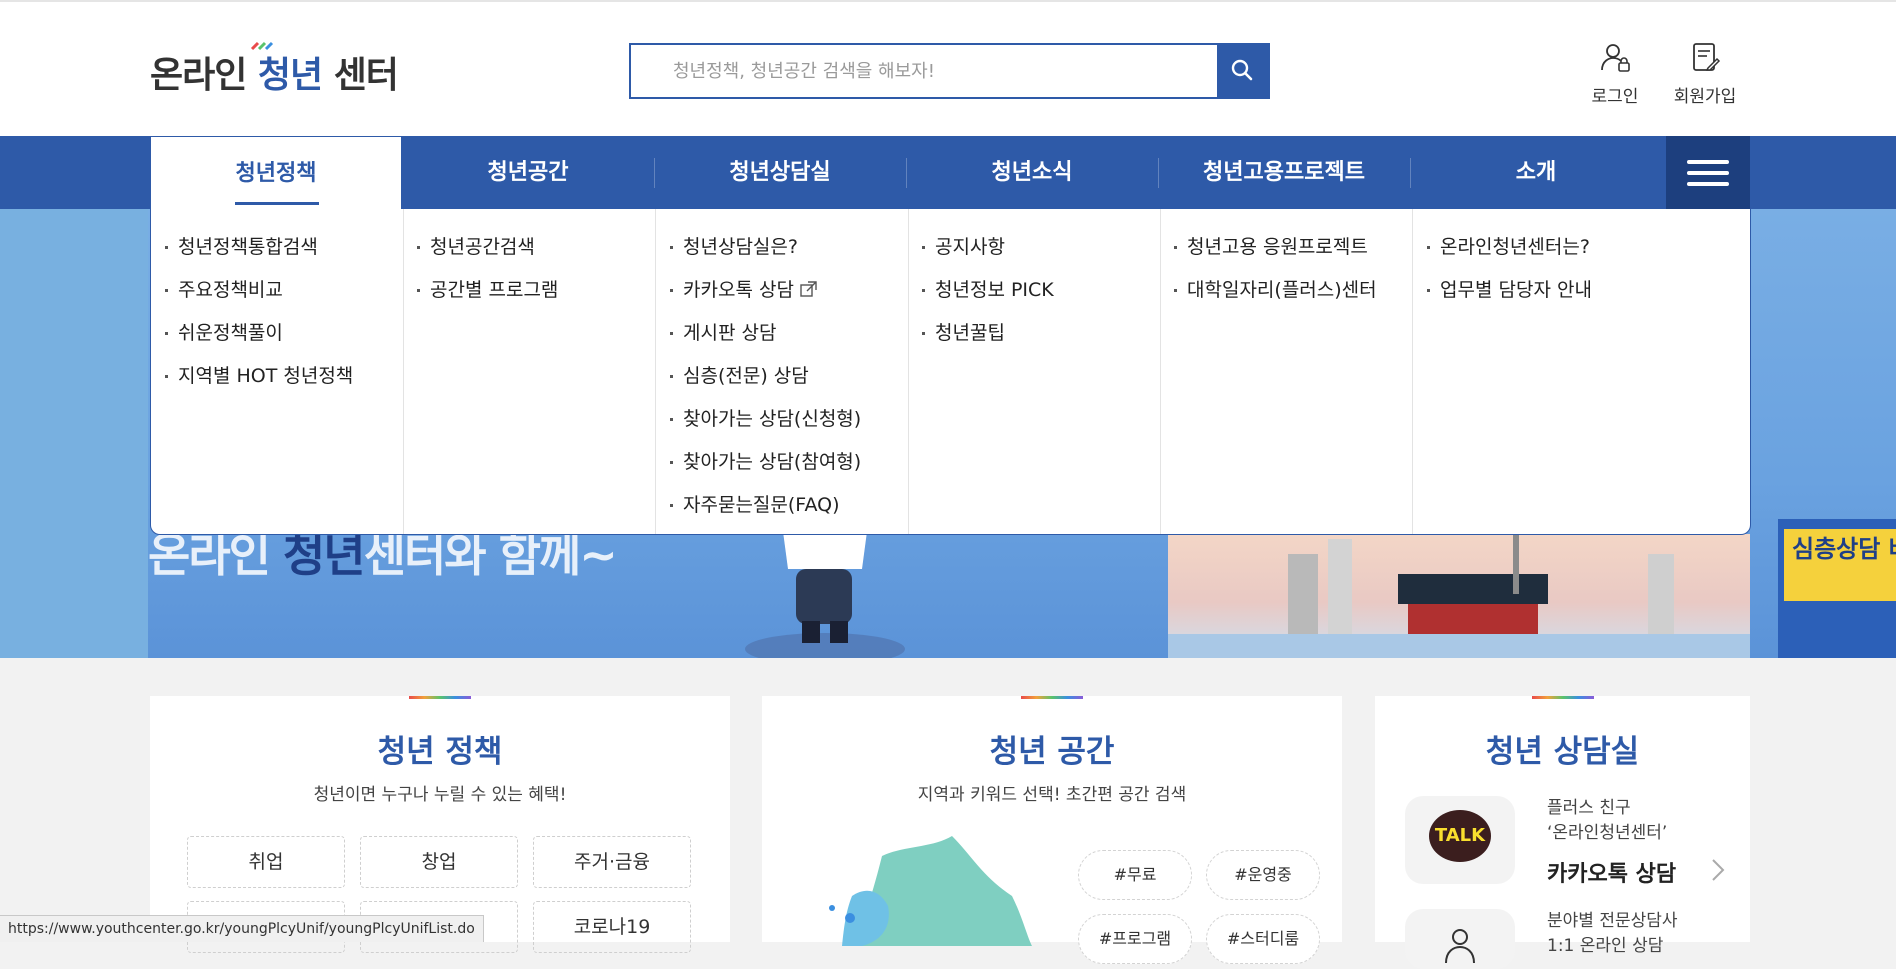 The height and width of the screenshot is (969, 1896). Describe the element at coordinates (360, 75) in the screenshot. I see `logo-text-2: 센터` at that location.